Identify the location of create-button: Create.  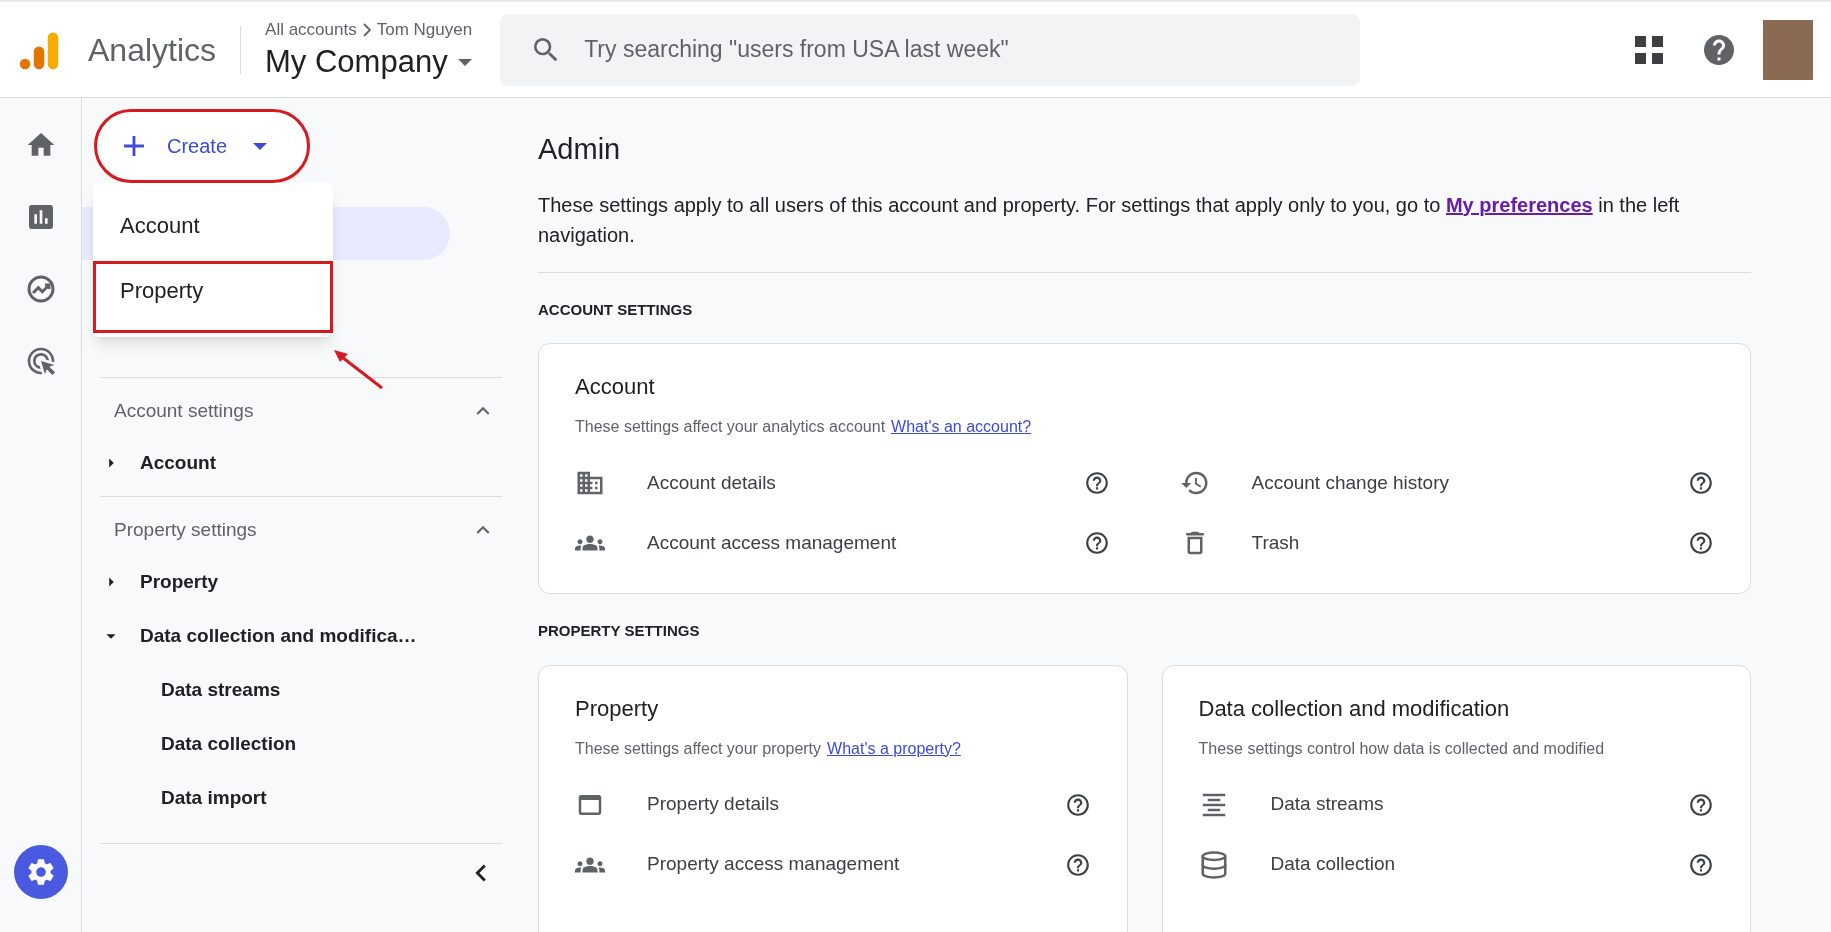
(202, 146).